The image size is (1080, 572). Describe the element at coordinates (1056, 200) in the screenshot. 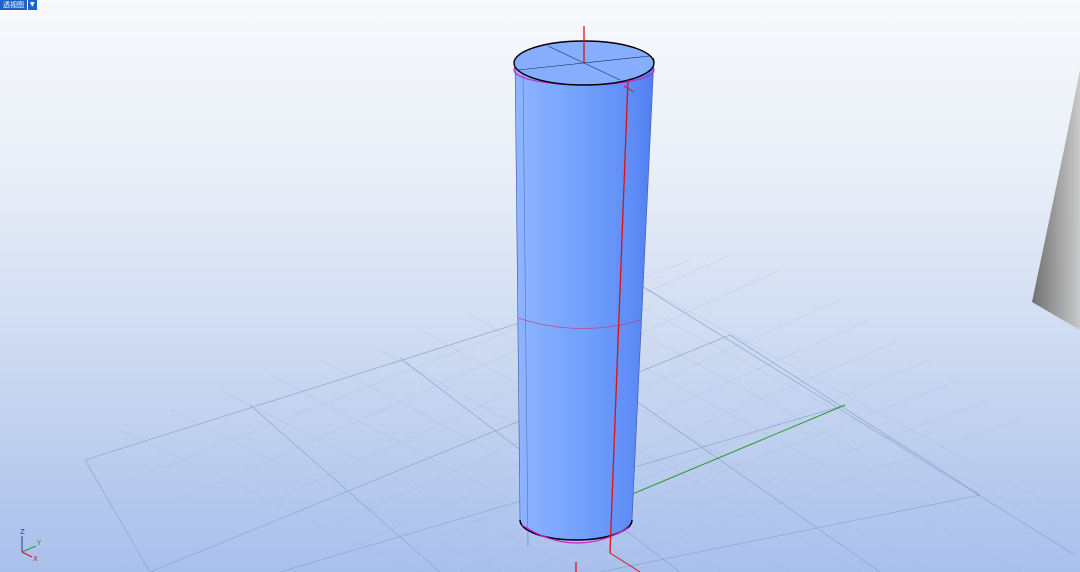

I see `side-box-object` at that location.